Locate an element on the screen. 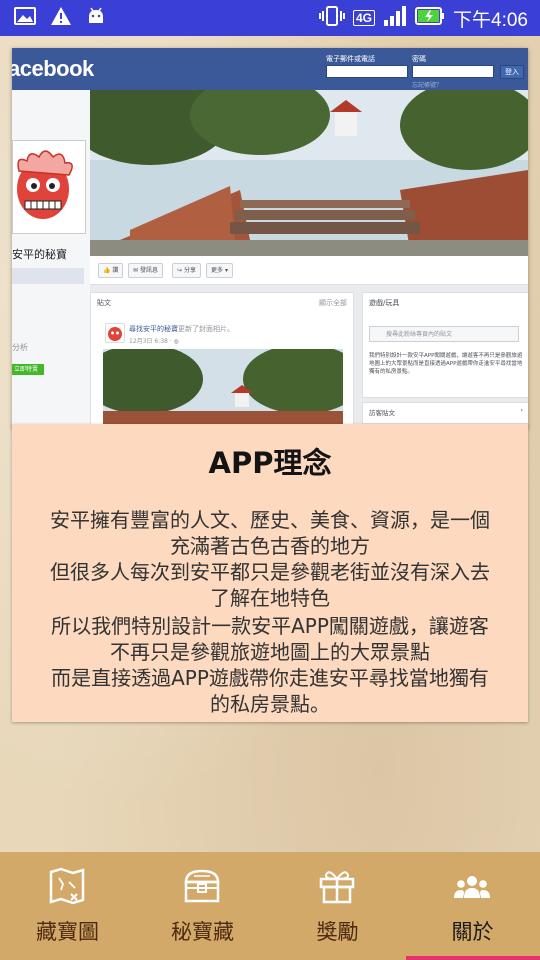 The width and height of the screenshot is (540, 960). nav-rewards-label: 獎勵 is located at coordinates (337, 932).